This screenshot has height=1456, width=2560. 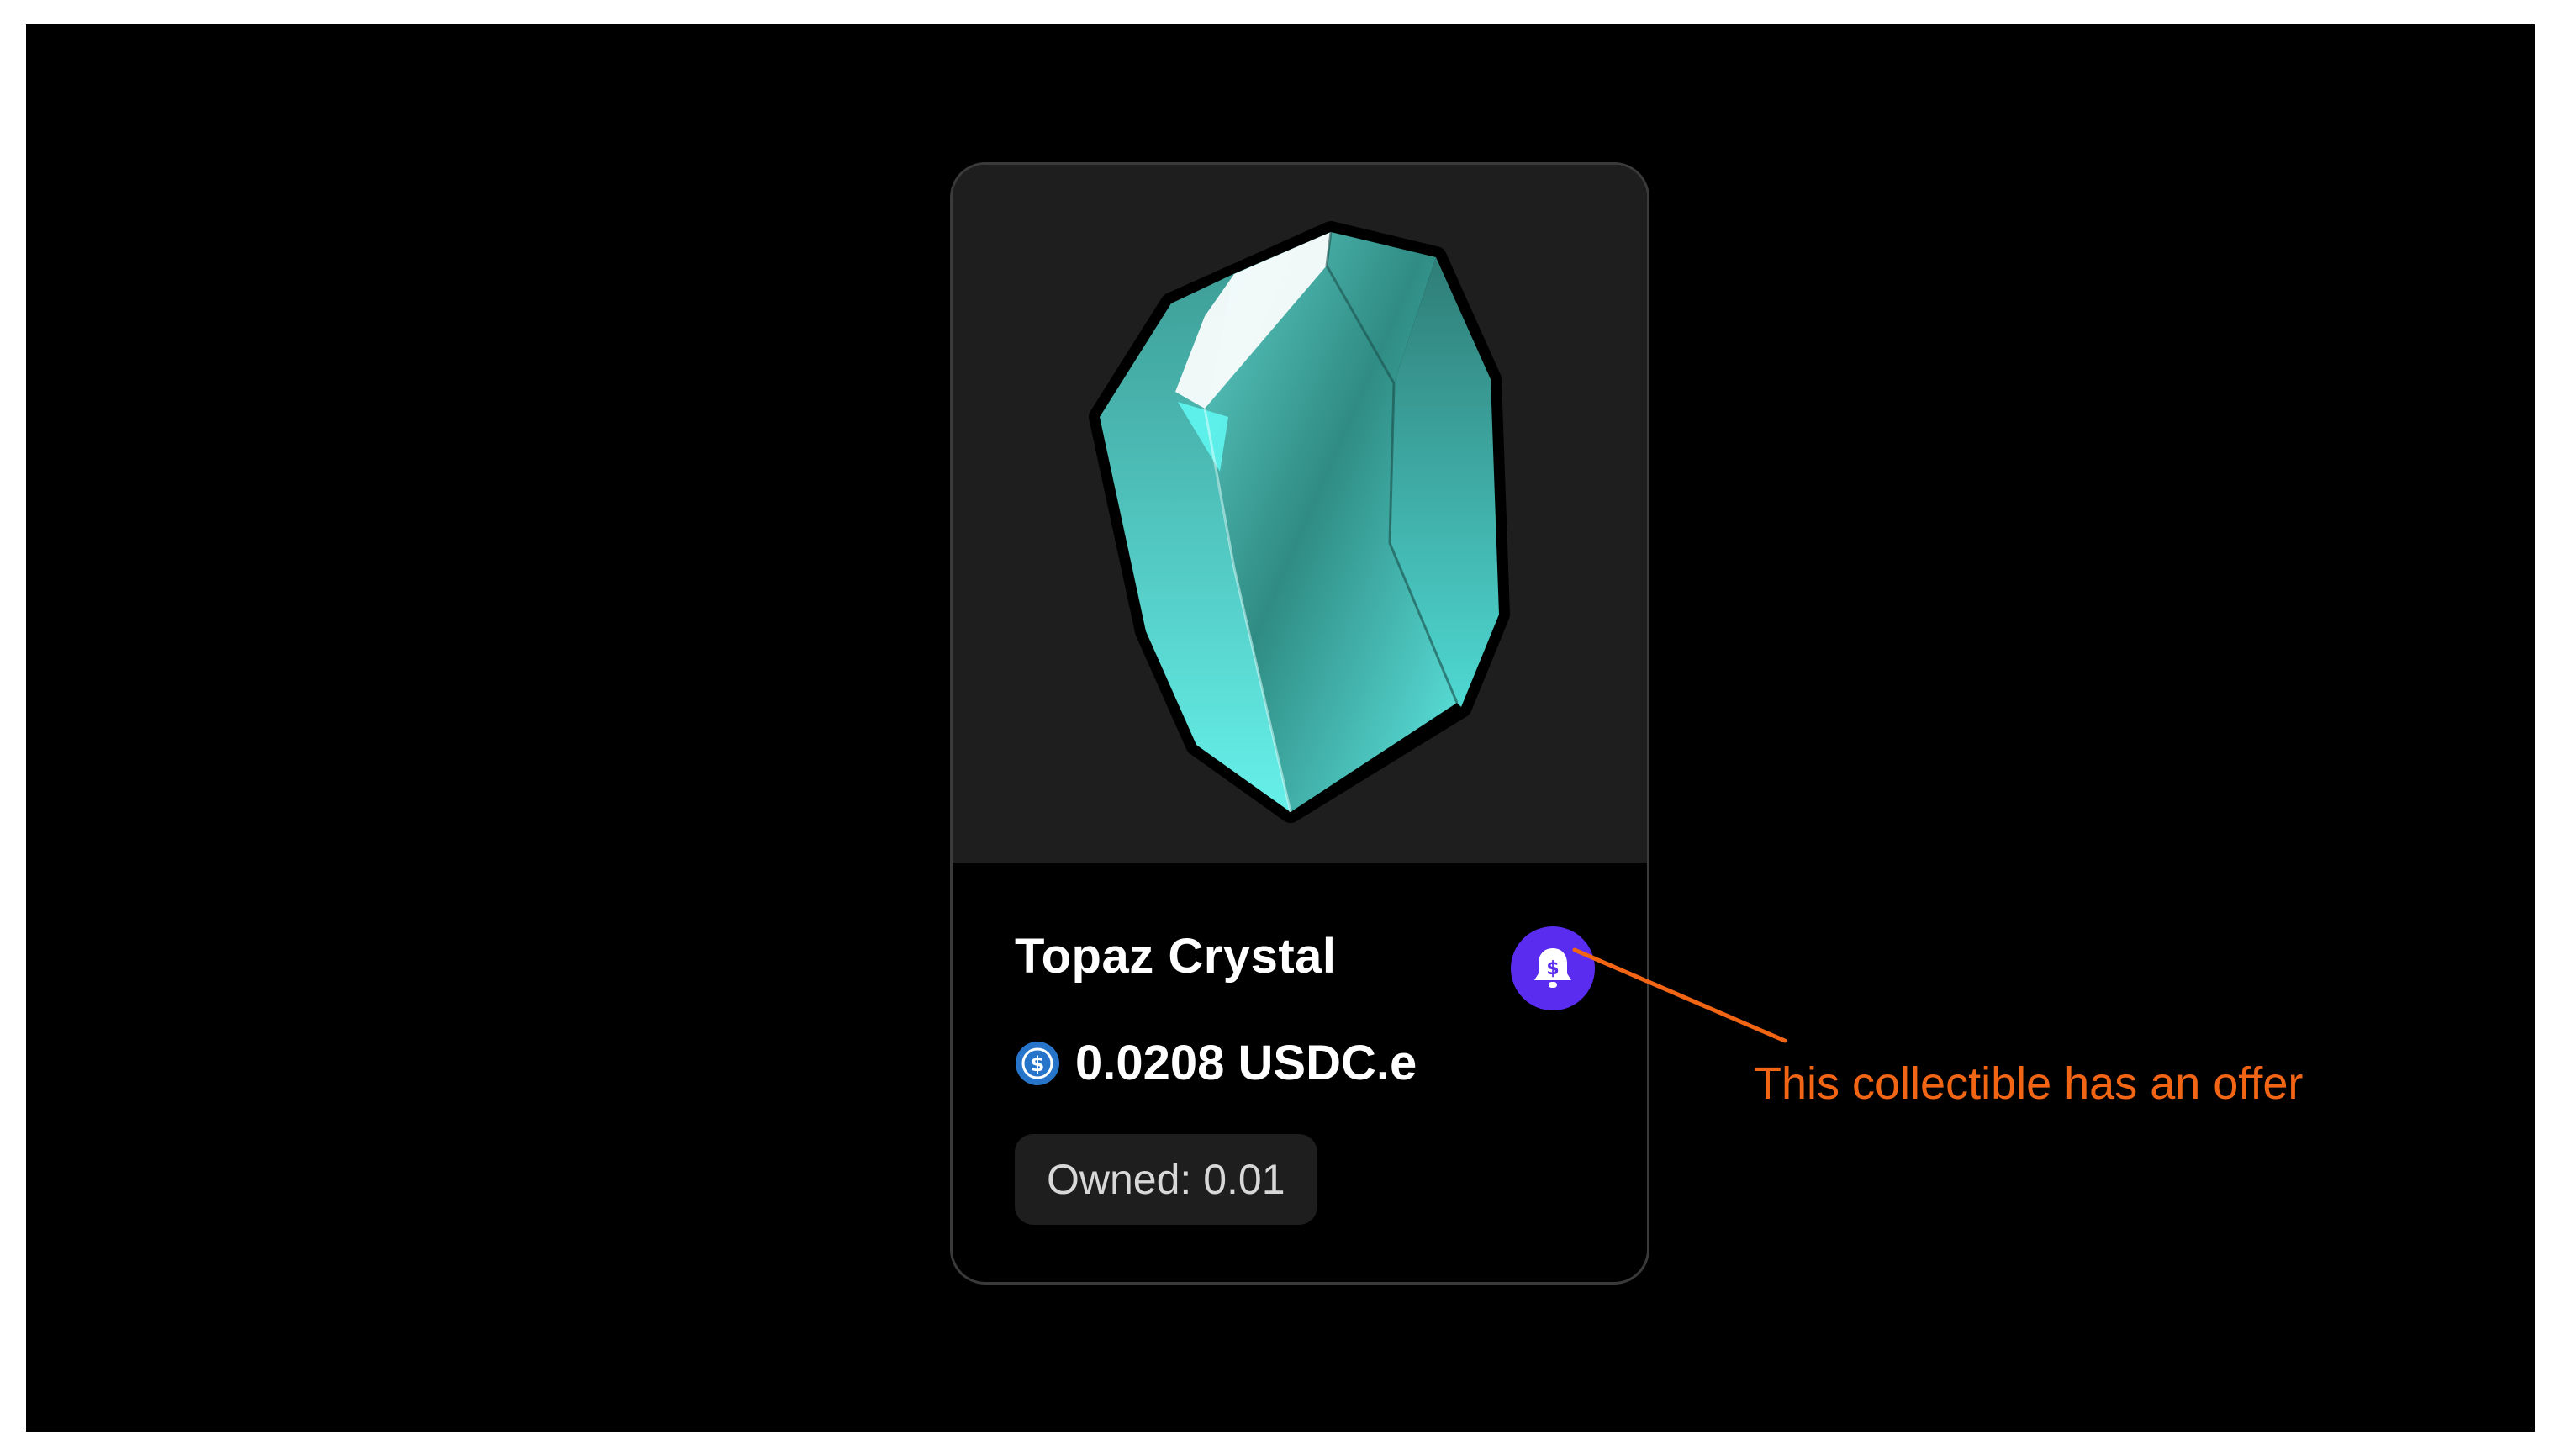 I want to click on topaz-crystal-gem, so click(x=1299, y=522).